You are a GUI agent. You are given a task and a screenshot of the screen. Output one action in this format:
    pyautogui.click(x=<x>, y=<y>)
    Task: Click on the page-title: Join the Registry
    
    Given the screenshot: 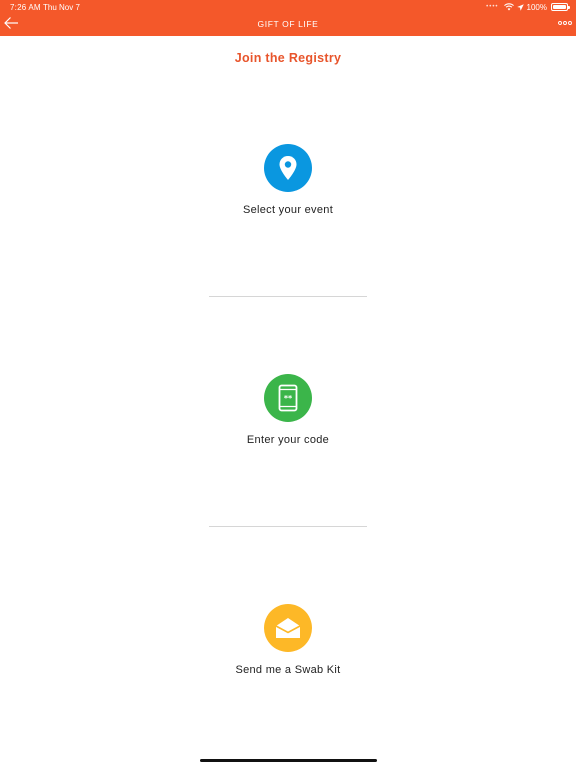 What is the action you would take?
    pyautogui.click(x=288, y=58)
    